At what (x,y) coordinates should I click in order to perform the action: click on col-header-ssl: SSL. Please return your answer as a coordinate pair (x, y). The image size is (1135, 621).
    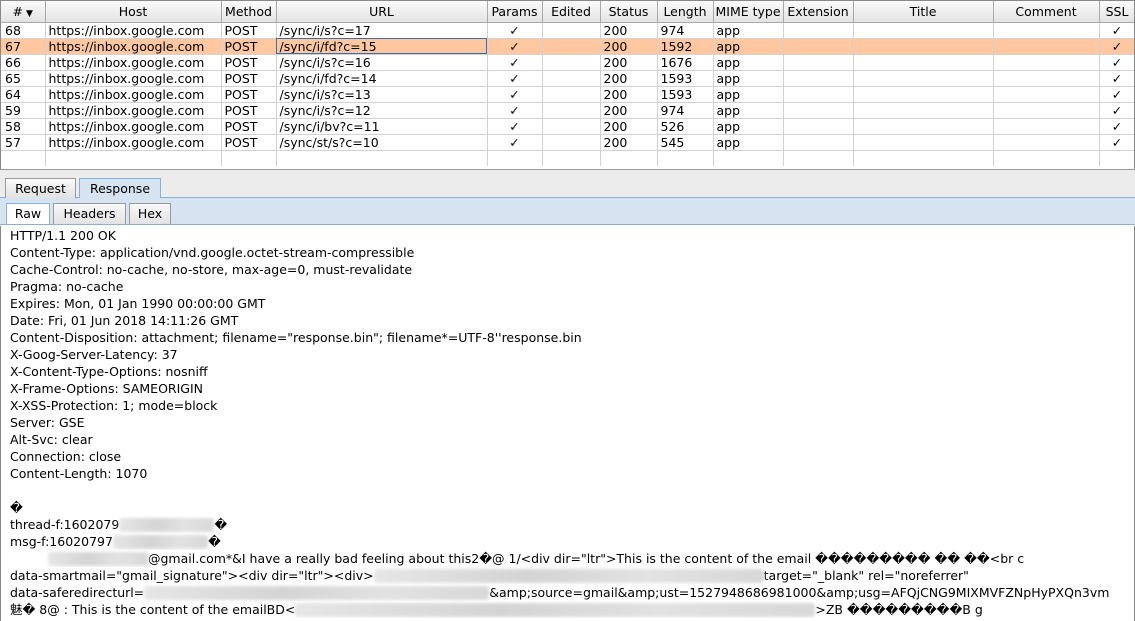
    Looking at the image, I should click on (1116, 12).